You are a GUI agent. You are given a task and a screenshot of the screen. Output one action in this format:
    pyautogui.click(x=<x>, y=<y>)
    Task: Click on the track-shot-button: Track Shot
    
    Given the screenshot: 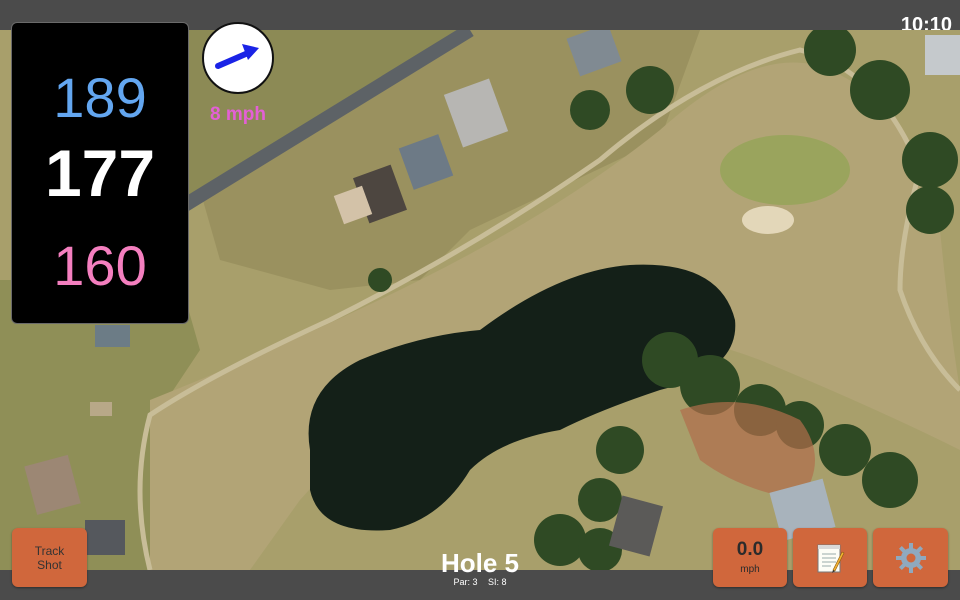 What is the action you would take?
    pyautogui.click(x=49, y=557)
    